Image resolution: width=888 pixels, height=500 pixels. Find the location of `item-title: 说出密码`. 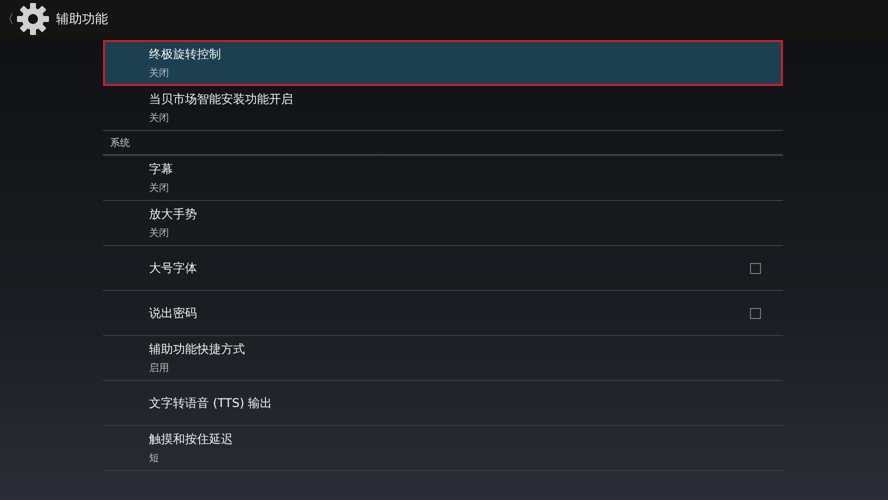

item-title: 说出密码 is located at coordinates (173, 313).